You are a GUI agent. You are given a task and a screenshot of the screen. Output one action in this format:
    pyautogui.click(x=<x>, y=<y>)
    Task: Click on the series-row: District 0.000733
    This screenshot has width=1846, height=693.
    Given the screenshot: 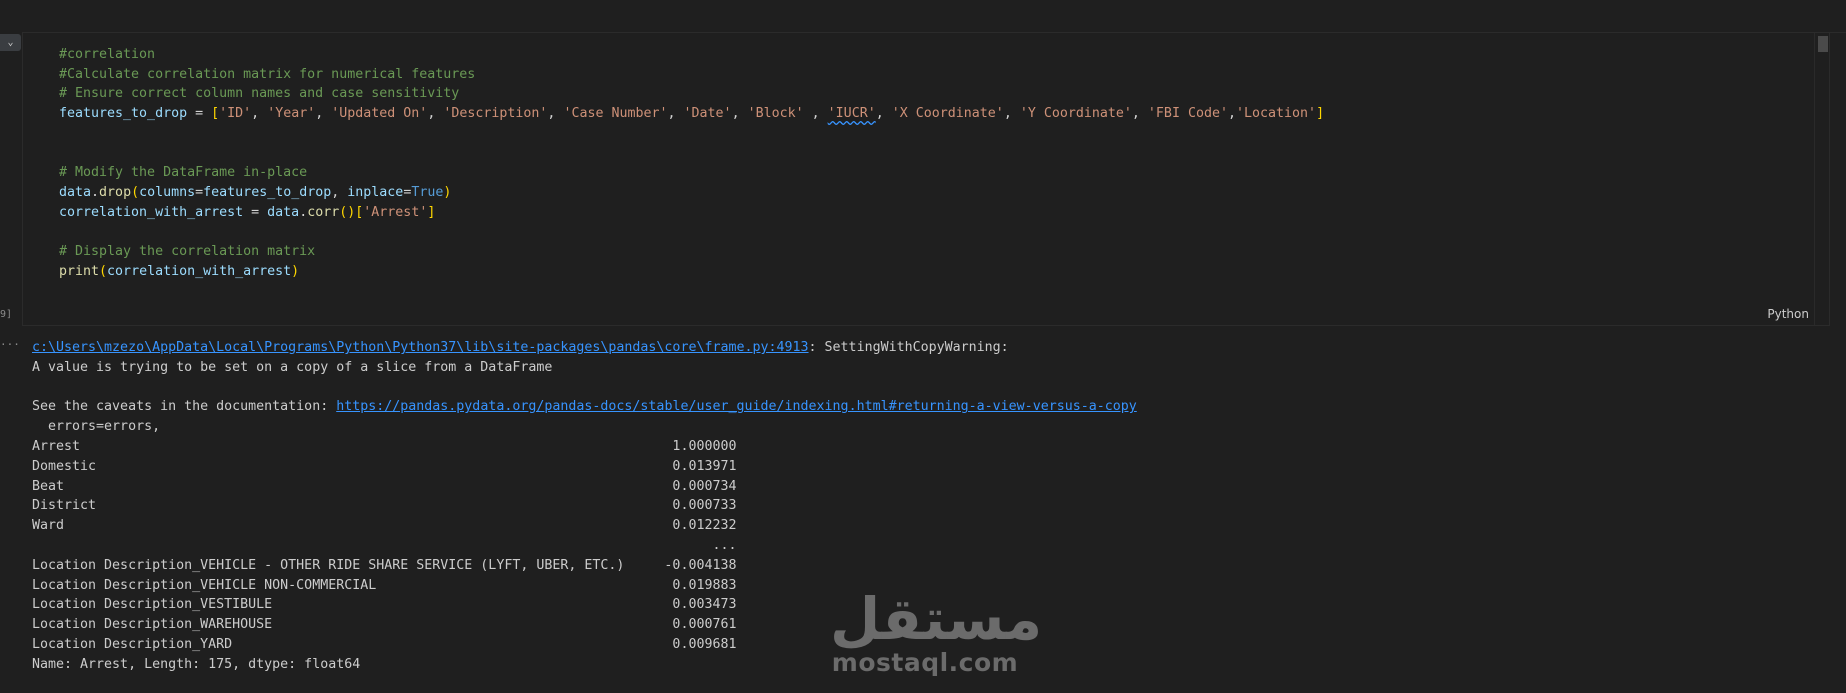 What is the action you would take?
    pyautogui.click(x=384, y=505)
    